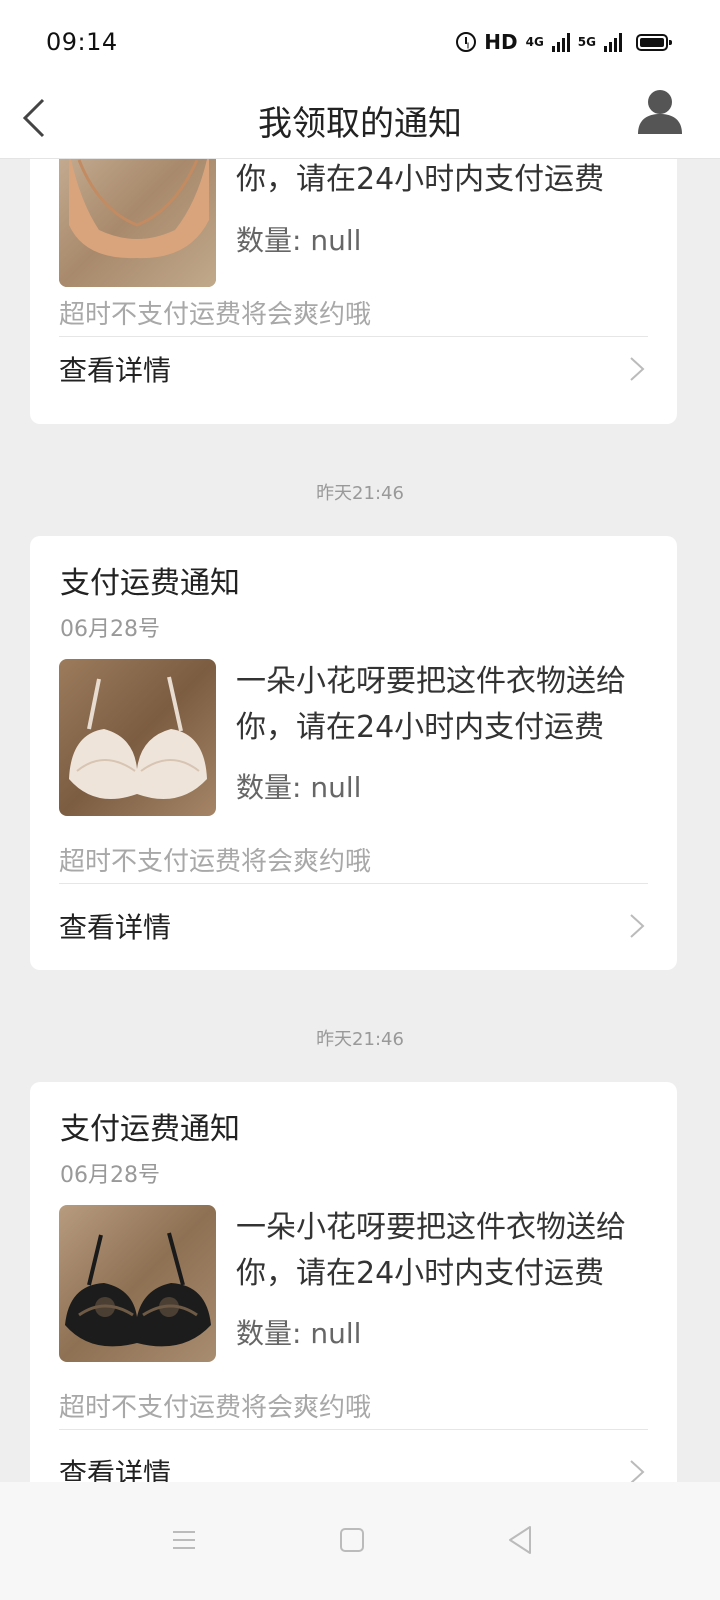  What do you see at coordinates (654, 42) in the screenshot?
I see `battery-icon` at bounding box center [654, 42].